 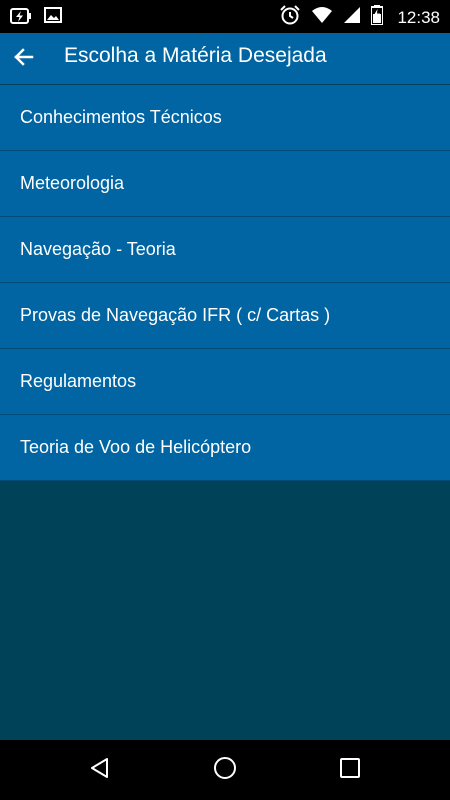 I want to click on list-item-label: Conhecimentos Técnicos, so click(x=121, y=117).